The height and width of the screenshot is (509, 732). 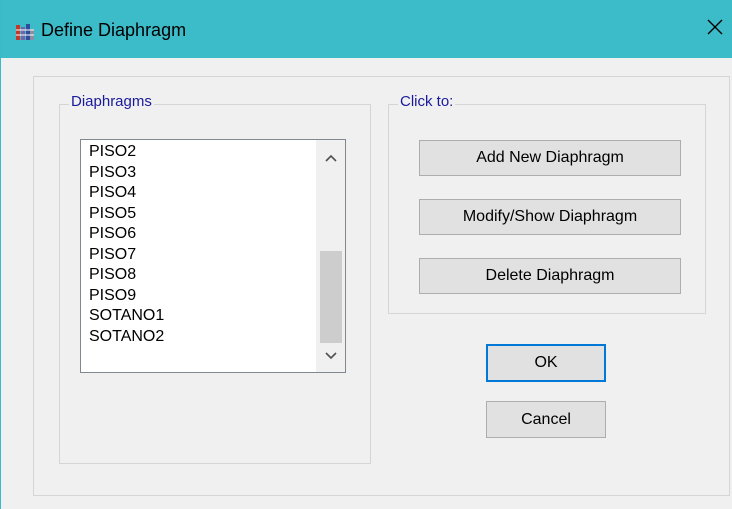 I want to click on listbox-scrollbar, so click(x=330, y=256).